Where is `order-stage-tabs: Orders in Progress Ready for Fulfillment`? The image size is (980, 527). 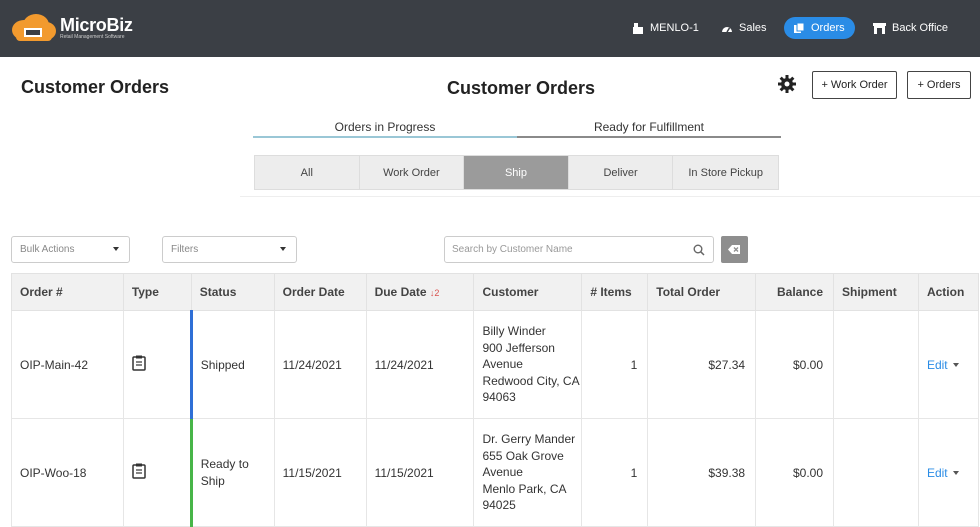 order-stage-tabs: Orders in Progress Ready for Fulfillment is located at coordinates (517, 128).